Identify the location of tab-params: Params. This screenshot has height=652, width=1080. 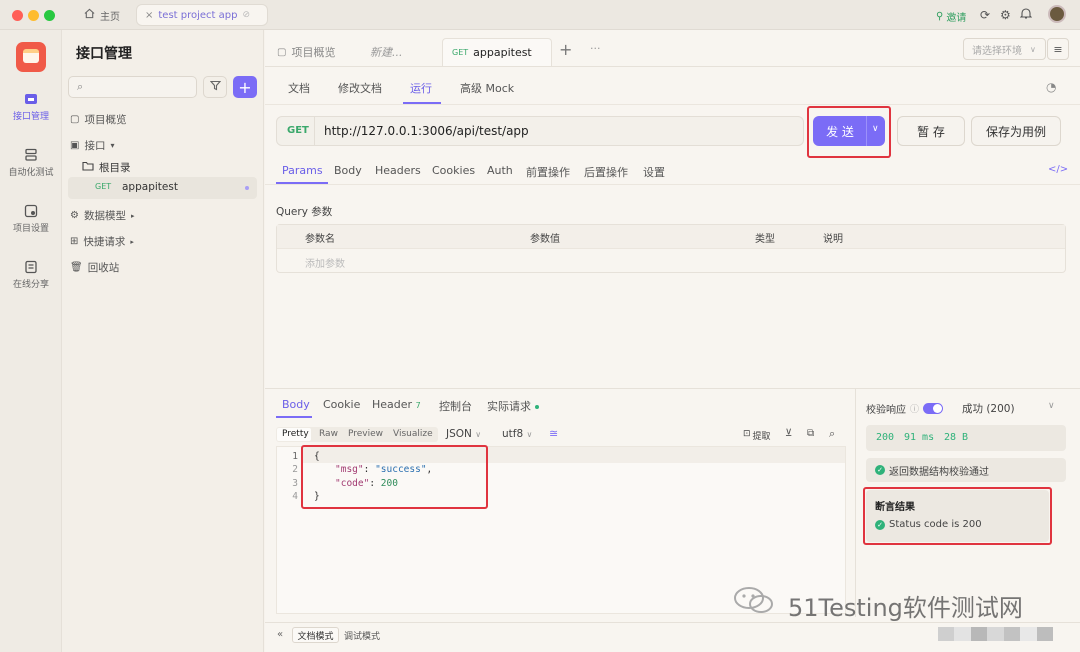
(302, 170).